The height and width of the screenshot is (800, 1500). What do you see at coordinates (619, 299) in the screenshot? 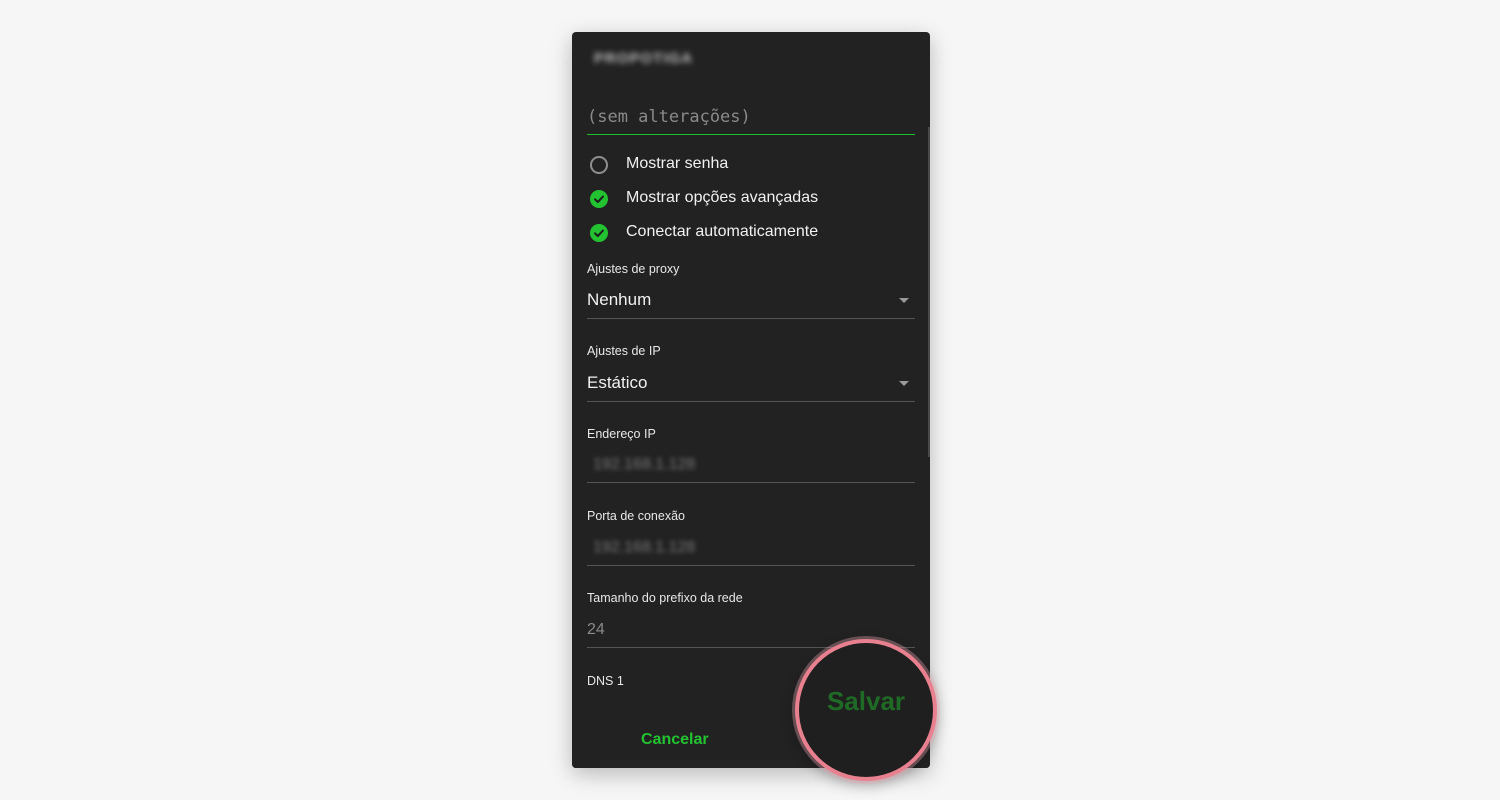
I see `proxy-settings-value: Nenhum` at bounding box center [619, 299].